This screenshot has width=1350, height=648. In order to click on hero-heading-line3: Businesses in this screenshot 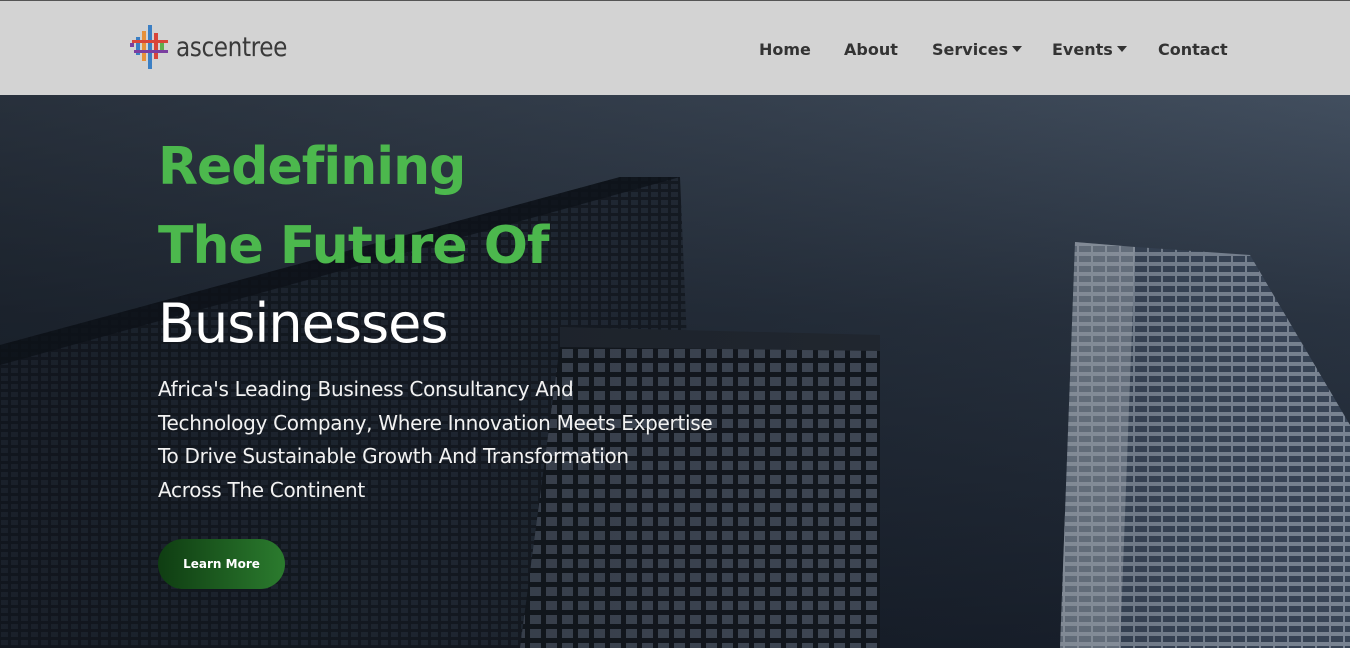, I will do `click(303, 323)`.